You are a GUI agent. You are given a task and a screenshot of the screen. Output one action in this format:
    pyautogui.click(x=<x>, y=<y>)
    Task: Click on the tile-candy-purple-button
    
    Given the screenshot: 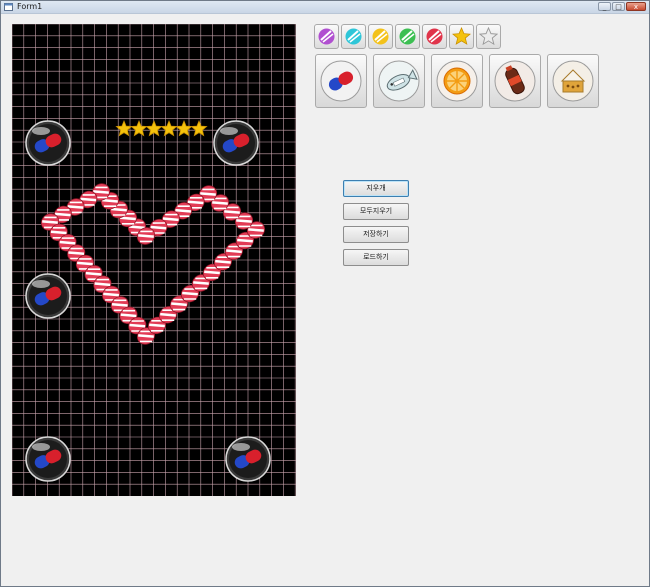 What is the action you would take?
    pyautogui.click(x=326, y=36)
    